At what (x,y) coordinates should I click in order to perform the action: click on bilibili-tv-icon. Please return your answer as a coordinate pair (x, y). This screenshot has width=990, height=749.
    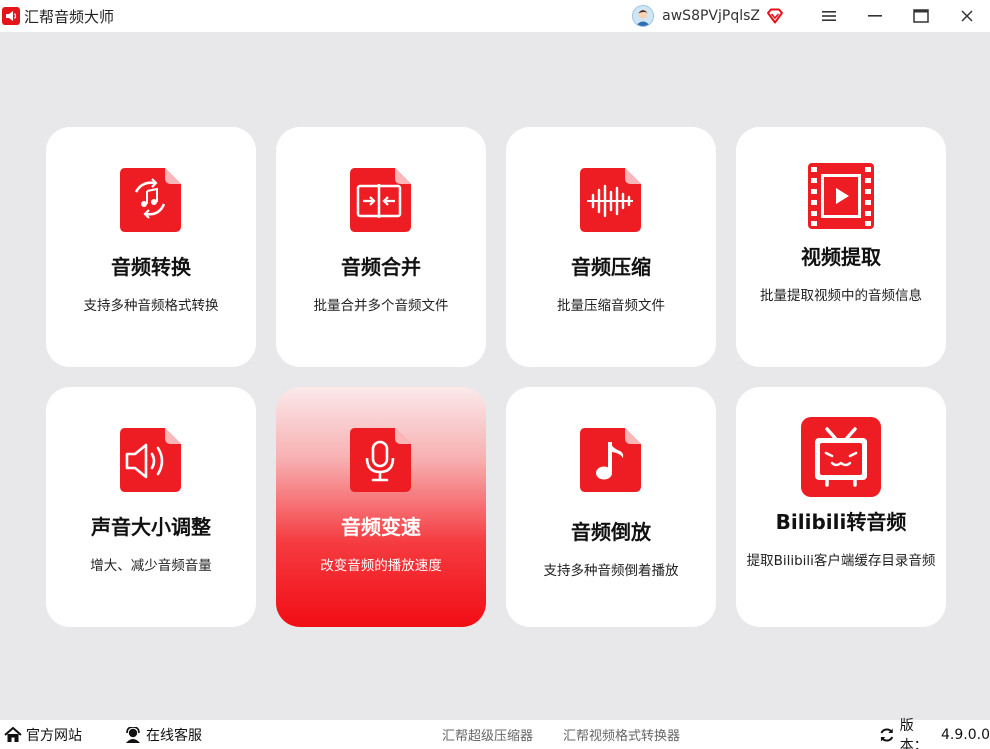
    Looking at the image, I should click on (841, 459).